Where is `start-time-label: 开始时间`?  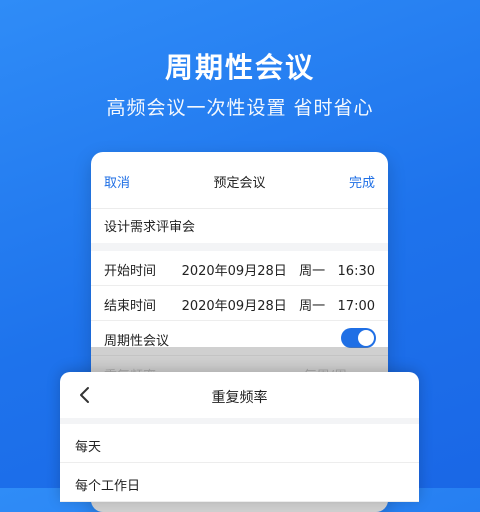 start-time-label: 开始时间 is located at coordinates (130, 271).